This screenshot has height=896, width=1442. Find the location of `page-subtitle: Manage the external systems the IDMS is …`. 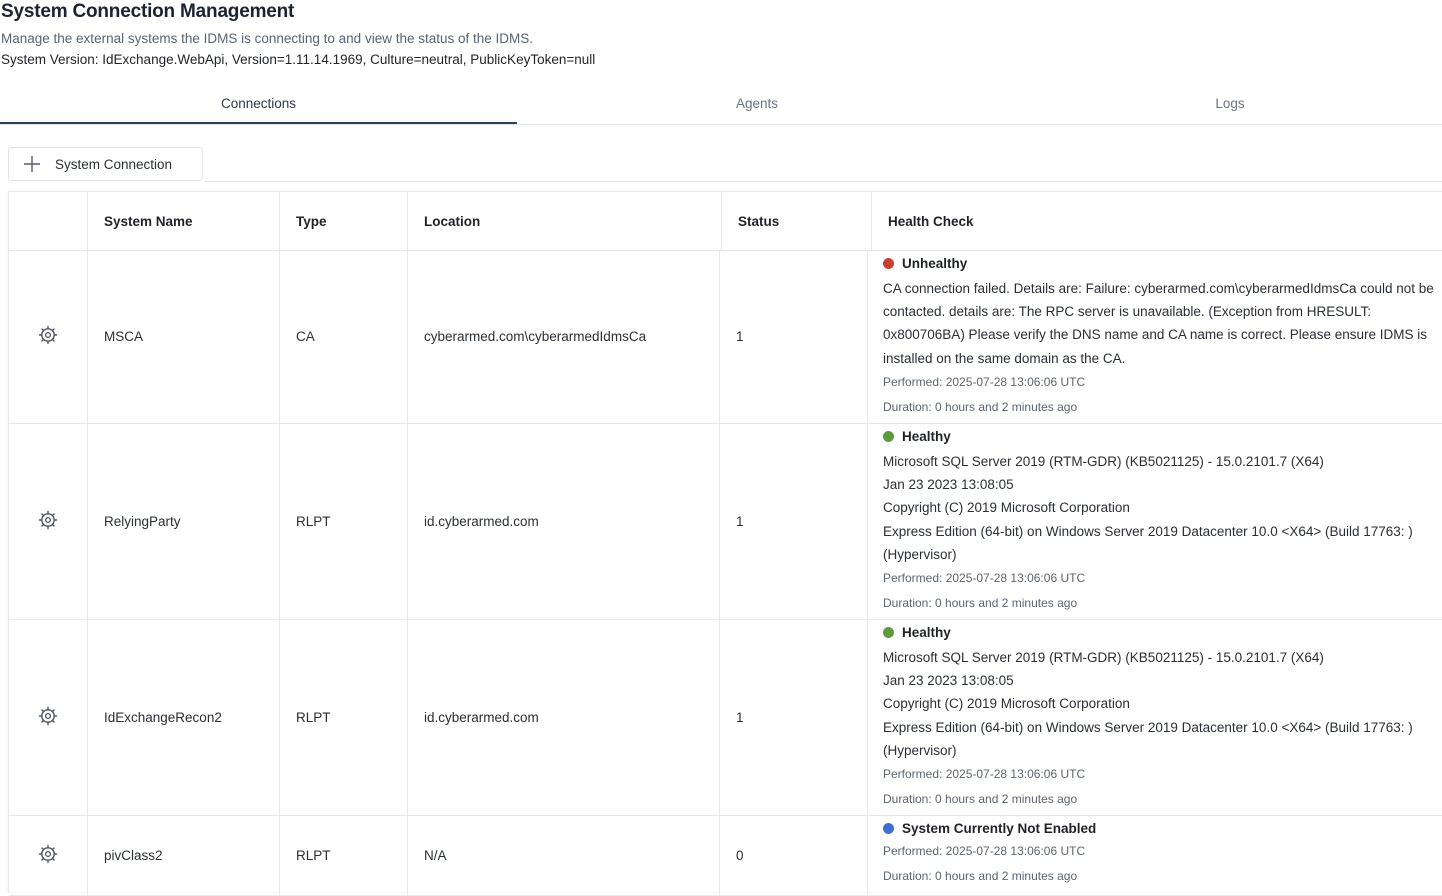

page-subtitle: Manage the external systems the IDMS is … is located at coordinates (267, 38).